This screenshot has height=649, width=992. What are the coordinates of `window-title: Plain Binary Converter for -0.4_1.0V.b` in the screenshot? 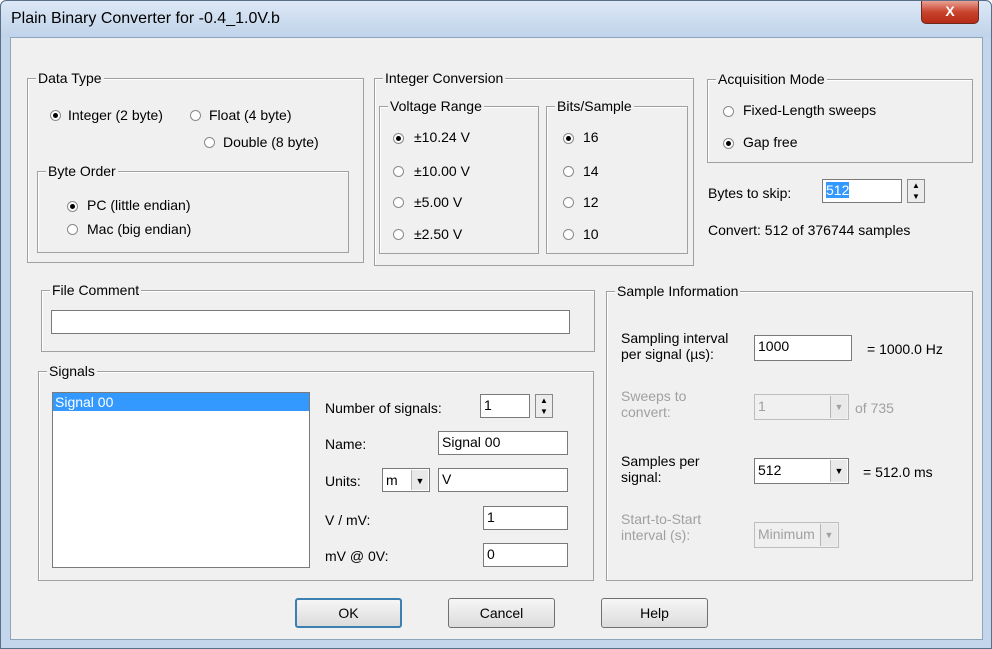 It's located at (145, 18).